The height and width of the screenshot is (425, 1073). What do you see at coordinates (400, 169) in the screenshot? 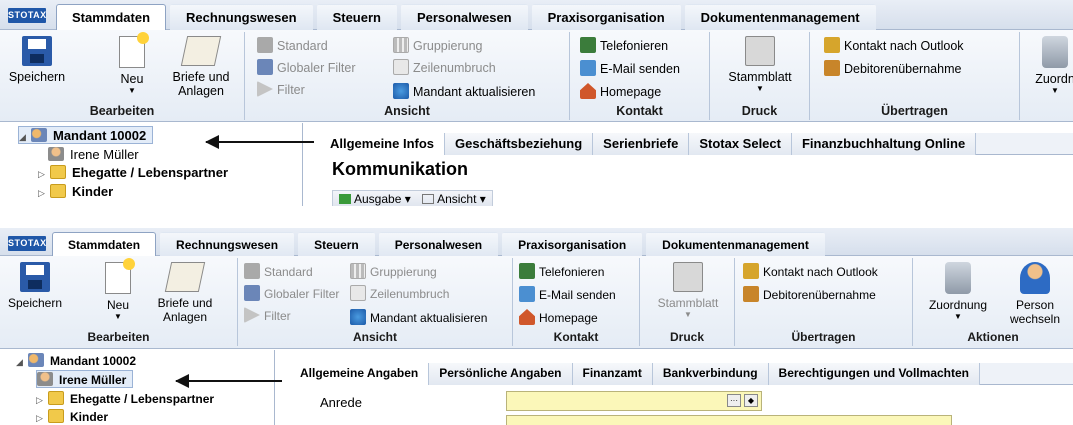
I see `section-title: Kommunikation` at bounding box center [400, 169].